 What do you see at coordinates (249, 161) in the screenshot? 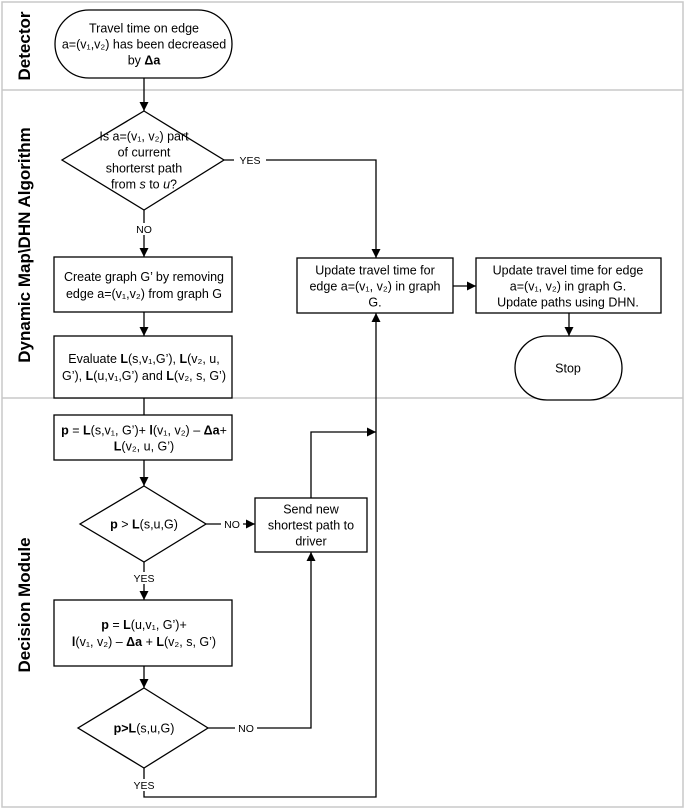
I see `label-d1-yes: YES` at bounding box center [249, 161].